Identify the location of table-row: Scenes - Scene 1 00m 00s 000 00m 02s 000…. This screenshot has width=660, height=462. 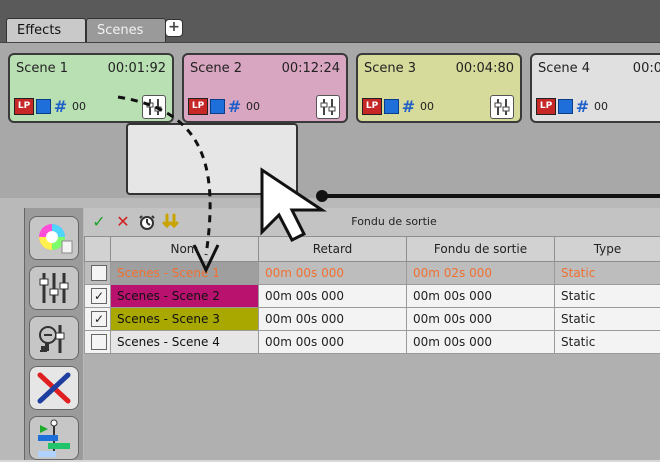
(372, 273).